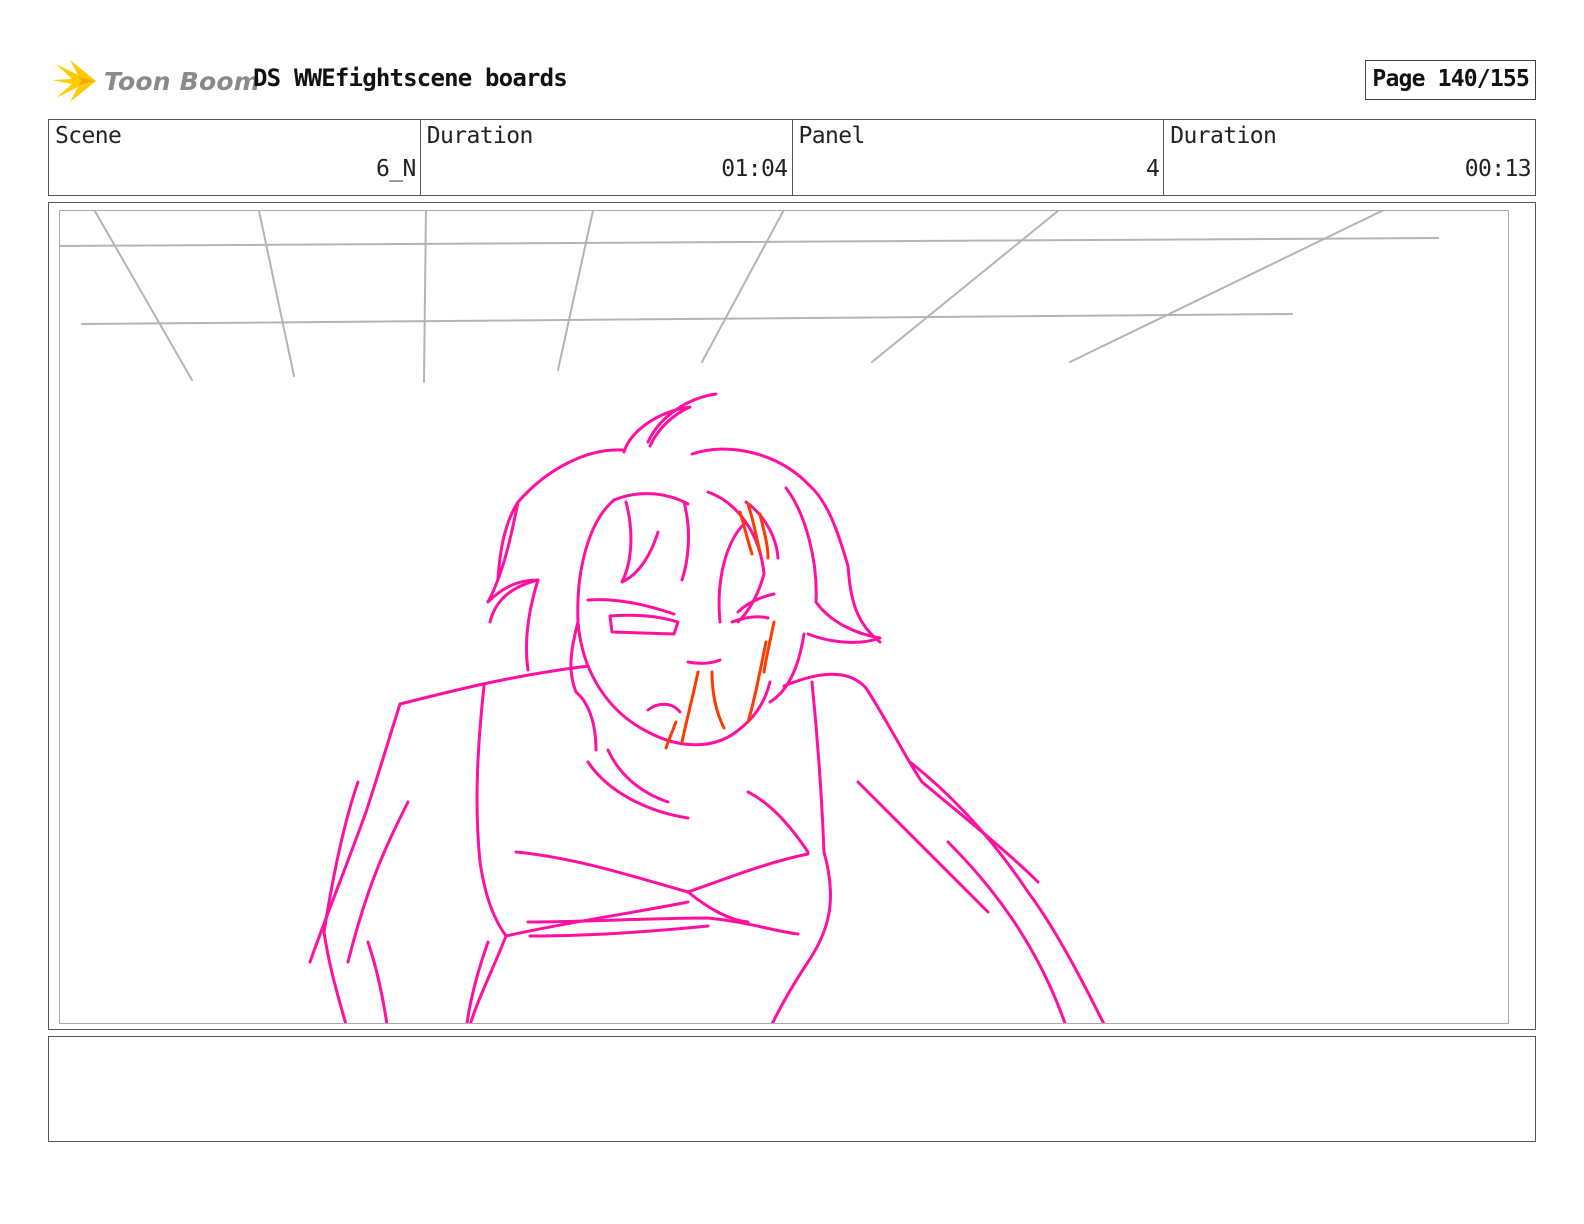 The width and height of the screenshot is (1584, 1224). What do you see at coordinates (182, 81) in the screenshot?
I see `logo-text: Toon Boom` at bounding box center [182, 81].